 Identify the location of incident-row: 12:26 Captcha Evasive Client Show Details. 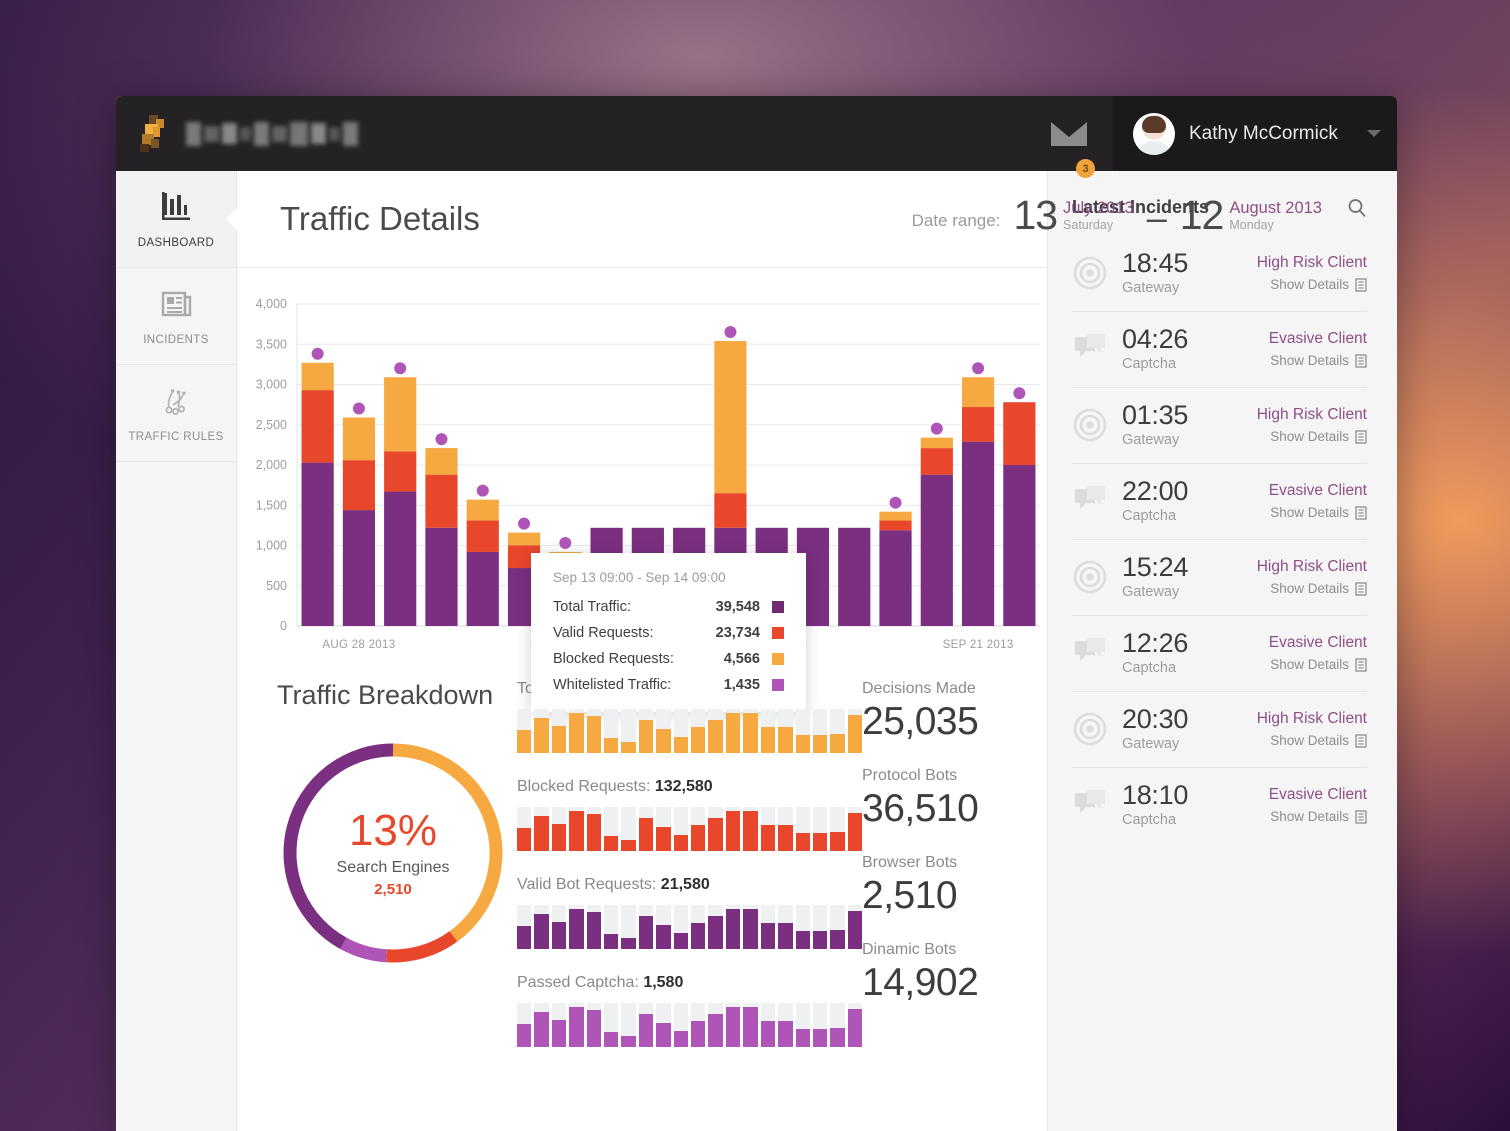
(1219, 654).